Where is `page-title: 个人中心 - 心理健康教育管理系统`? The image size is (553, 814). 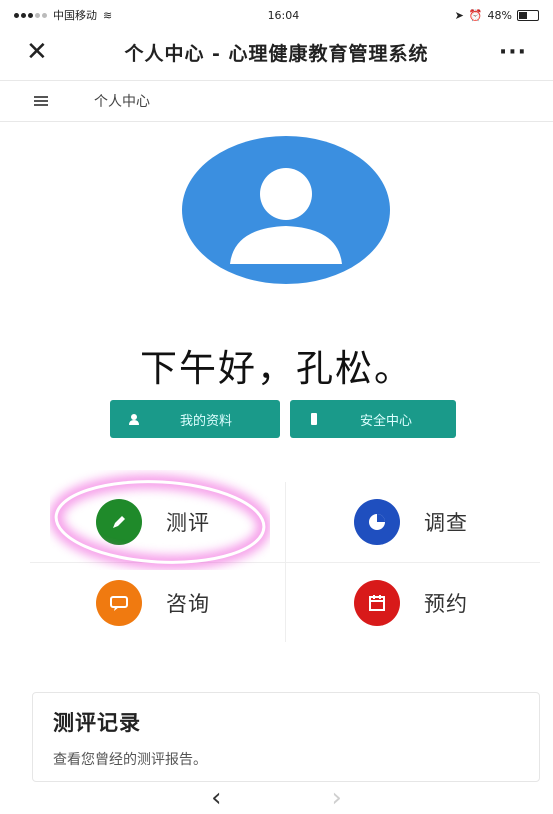
page-title: 个人中心 - 心理健康教育管理系统 is located at coordinates (276, 53).